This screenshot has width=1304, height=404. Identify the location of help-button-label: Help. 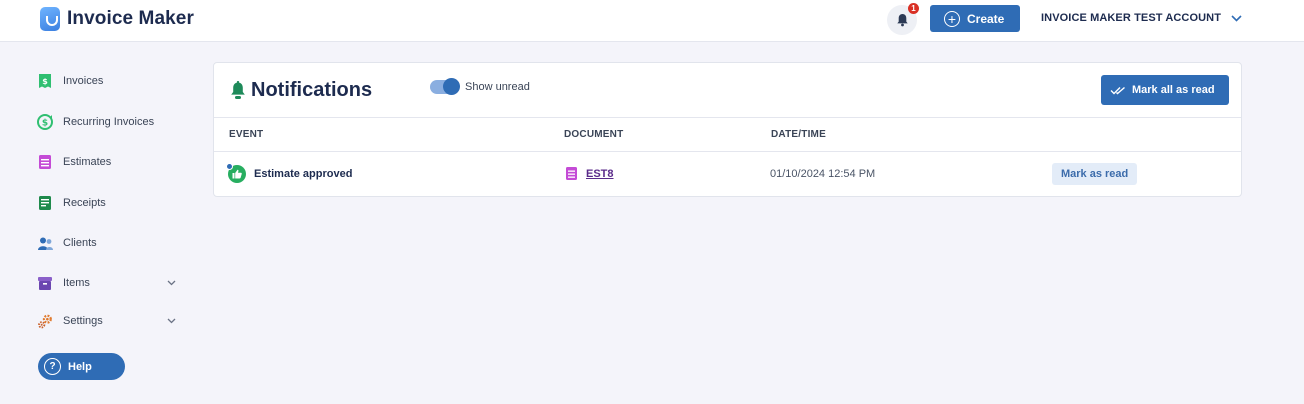
(80, 366).